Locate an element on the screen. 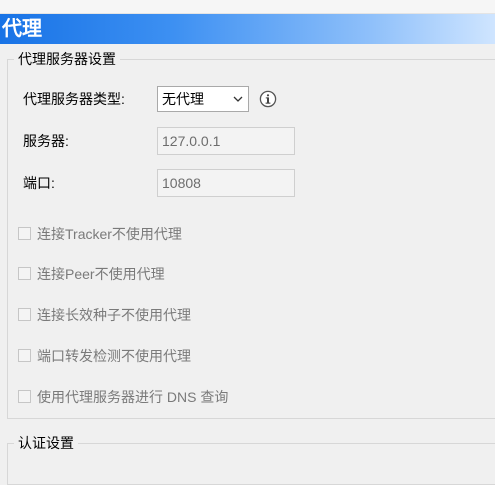  info-icon is located at coordinates (268, 99).